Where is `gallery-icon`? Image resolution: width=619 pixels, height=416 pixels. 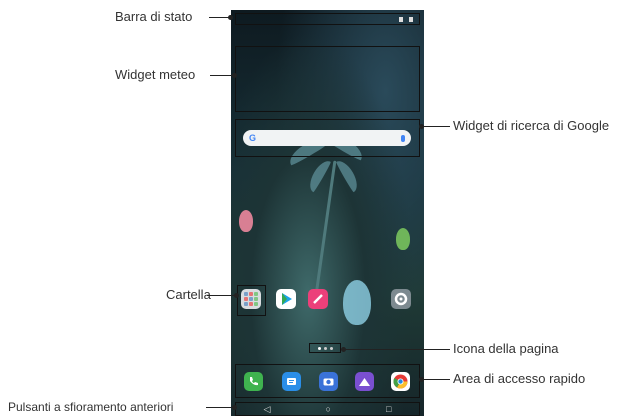 gallery-icon is located at coordinates (364, 381).